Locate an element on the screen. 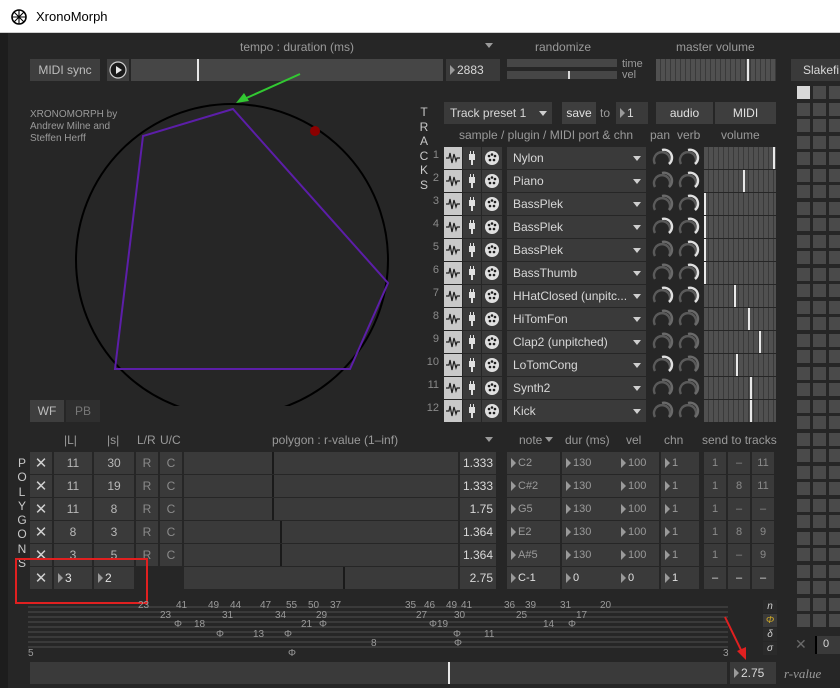  track-sample-select: Nylon is located at coordinates (576, 158).